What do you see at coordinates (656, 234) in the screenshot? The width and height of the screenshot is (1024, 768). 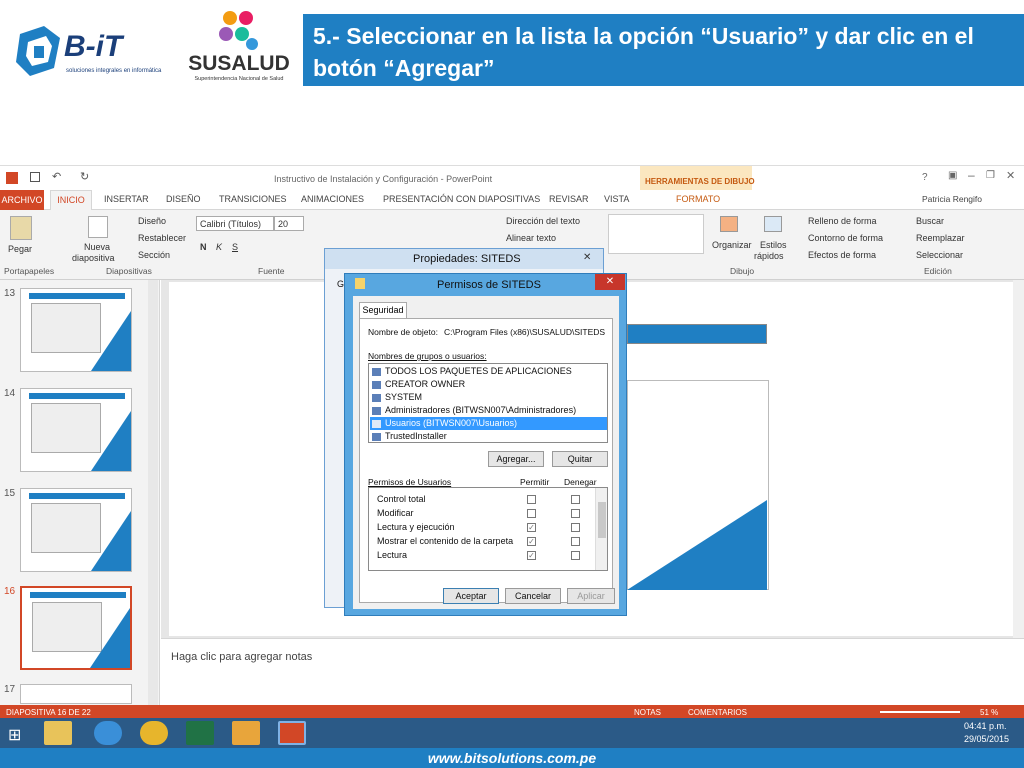 I see `shapes-gallery` at bounding box center [656, 234].